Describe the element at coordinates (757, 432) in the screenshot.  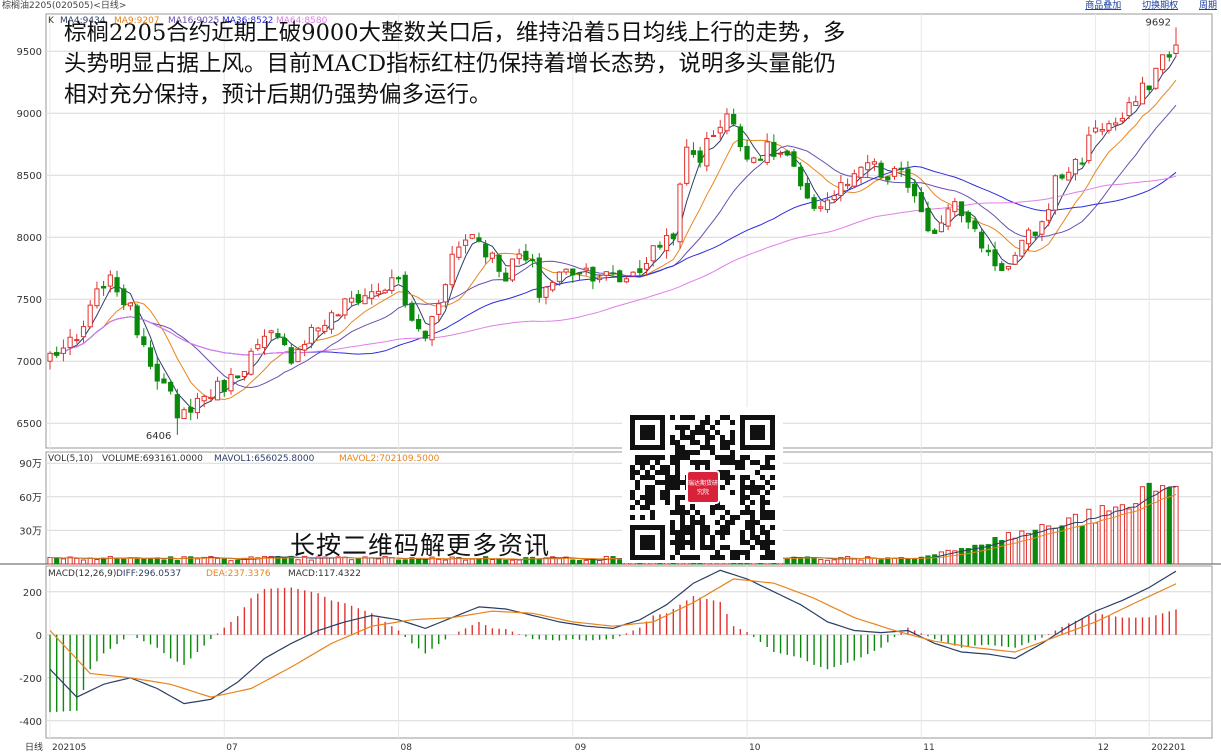
I see `qr-finder-core` at that location.